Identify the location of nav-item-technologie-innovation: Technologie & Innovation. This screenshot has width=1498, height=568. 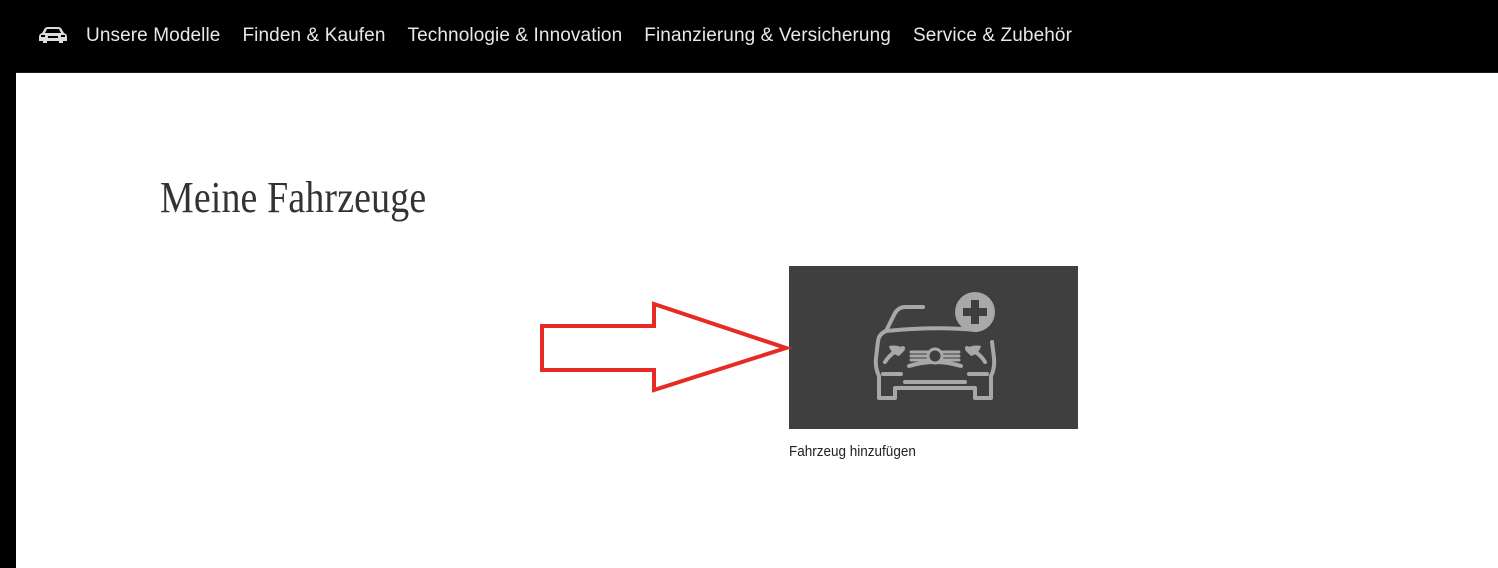
(515, 36).